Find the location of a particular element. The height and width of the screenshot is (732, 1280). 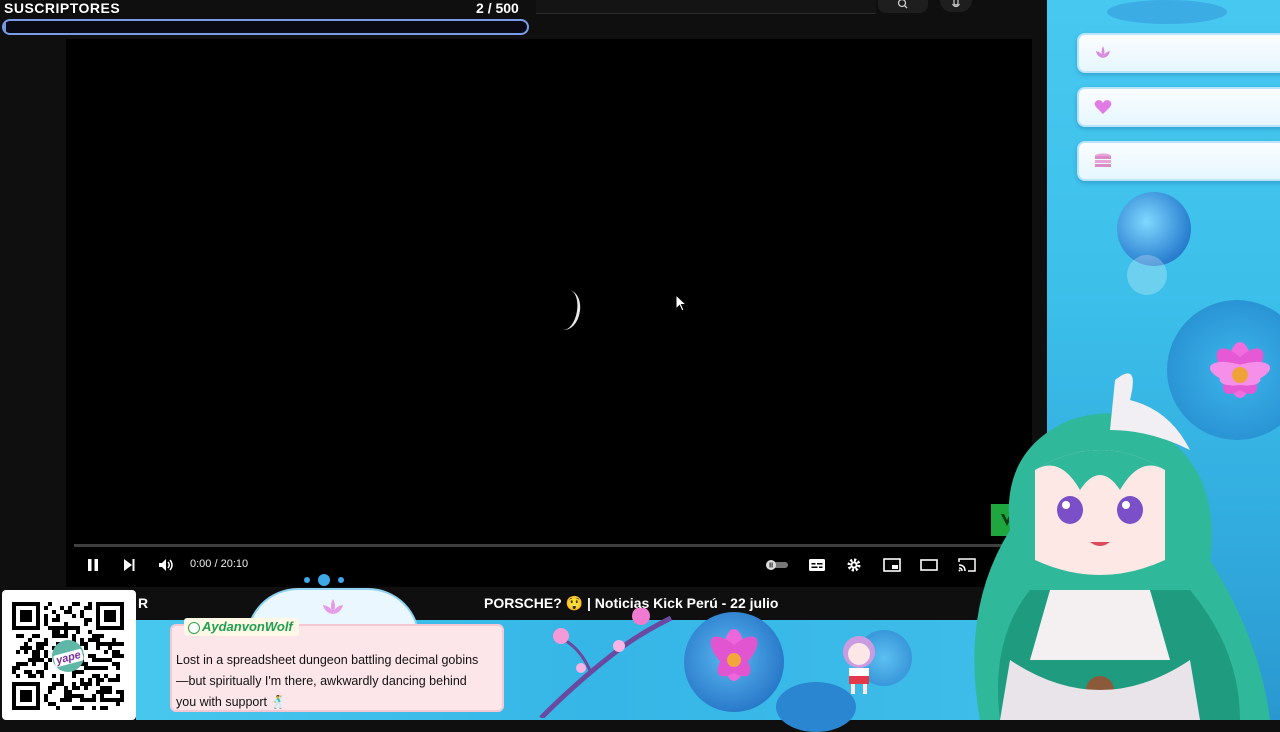

subscribers-label: SUSCRIPTORES is located at coordinates (62, 8).